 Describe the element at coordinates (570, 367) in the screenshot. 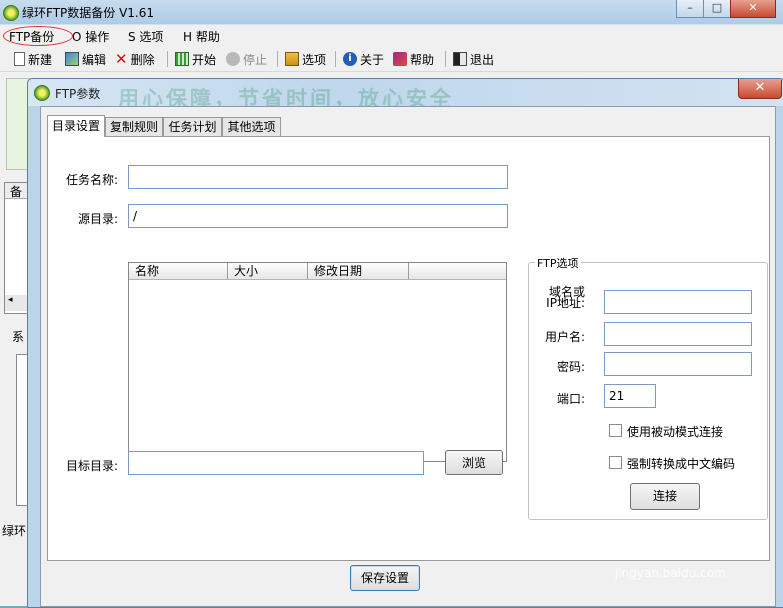

I see `password-label: 密码:` at that location.